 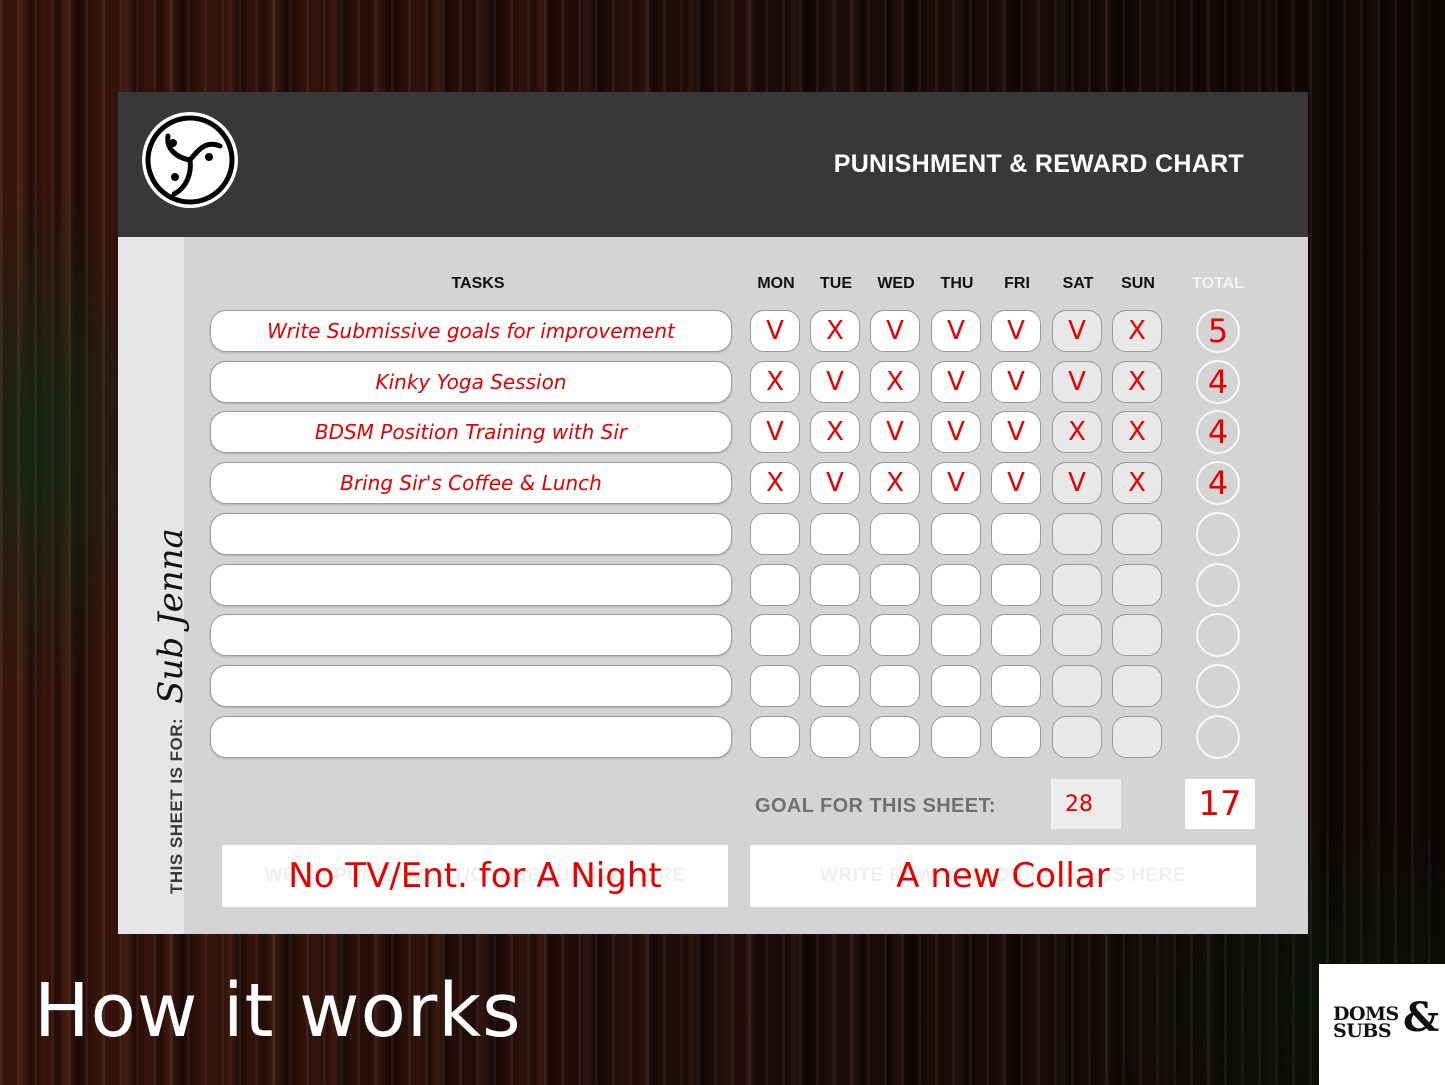 I want to click on bdsm-triskelion-icon, so click(x=190, y=160).